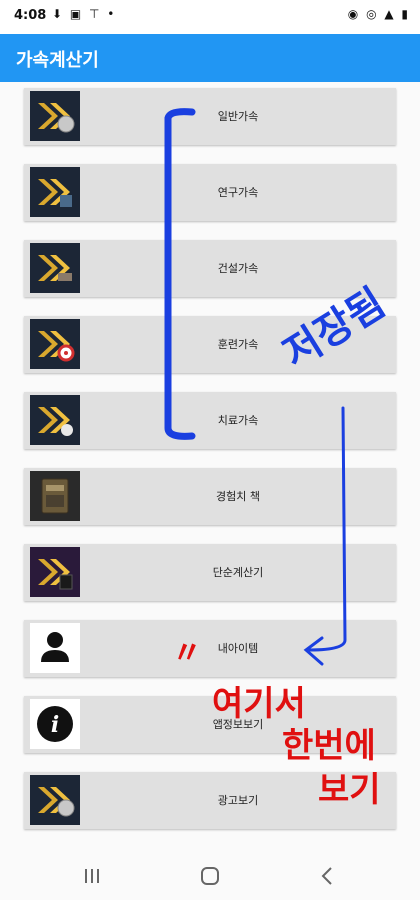 Image resolution: width=420 pixels, height=900 pixels. Describe the element at coordinates (210, 116) in the screenshot. I see `menu-item-general-speedup: 일반가속` at that location.